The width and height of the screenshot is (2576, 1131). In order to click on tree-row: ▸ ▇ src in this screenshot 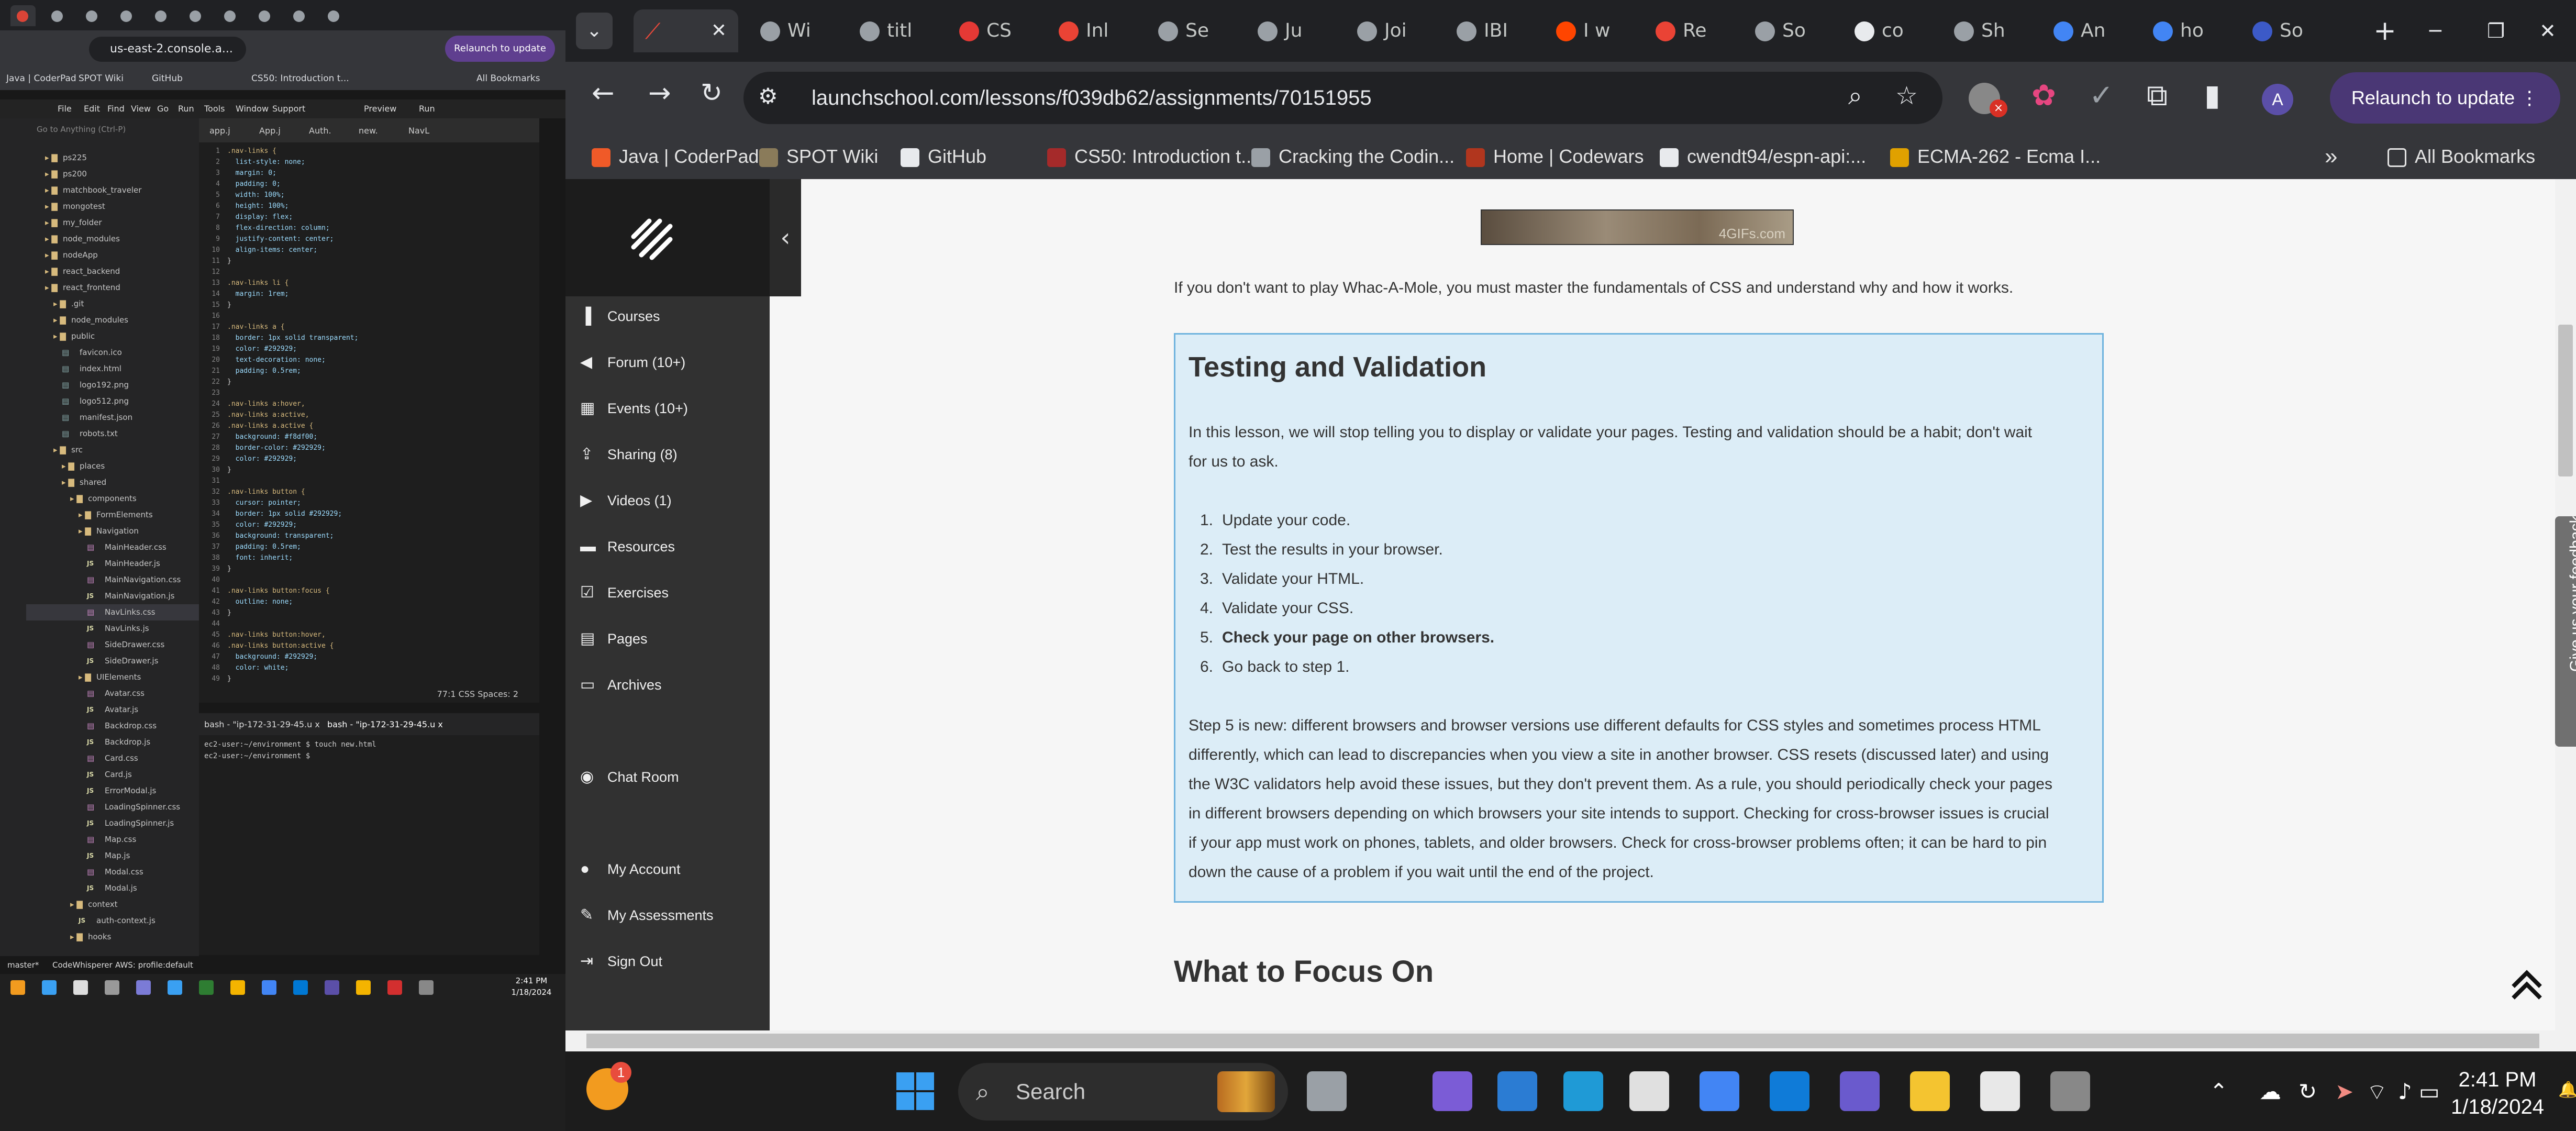, I will do `click(112, 450)`.